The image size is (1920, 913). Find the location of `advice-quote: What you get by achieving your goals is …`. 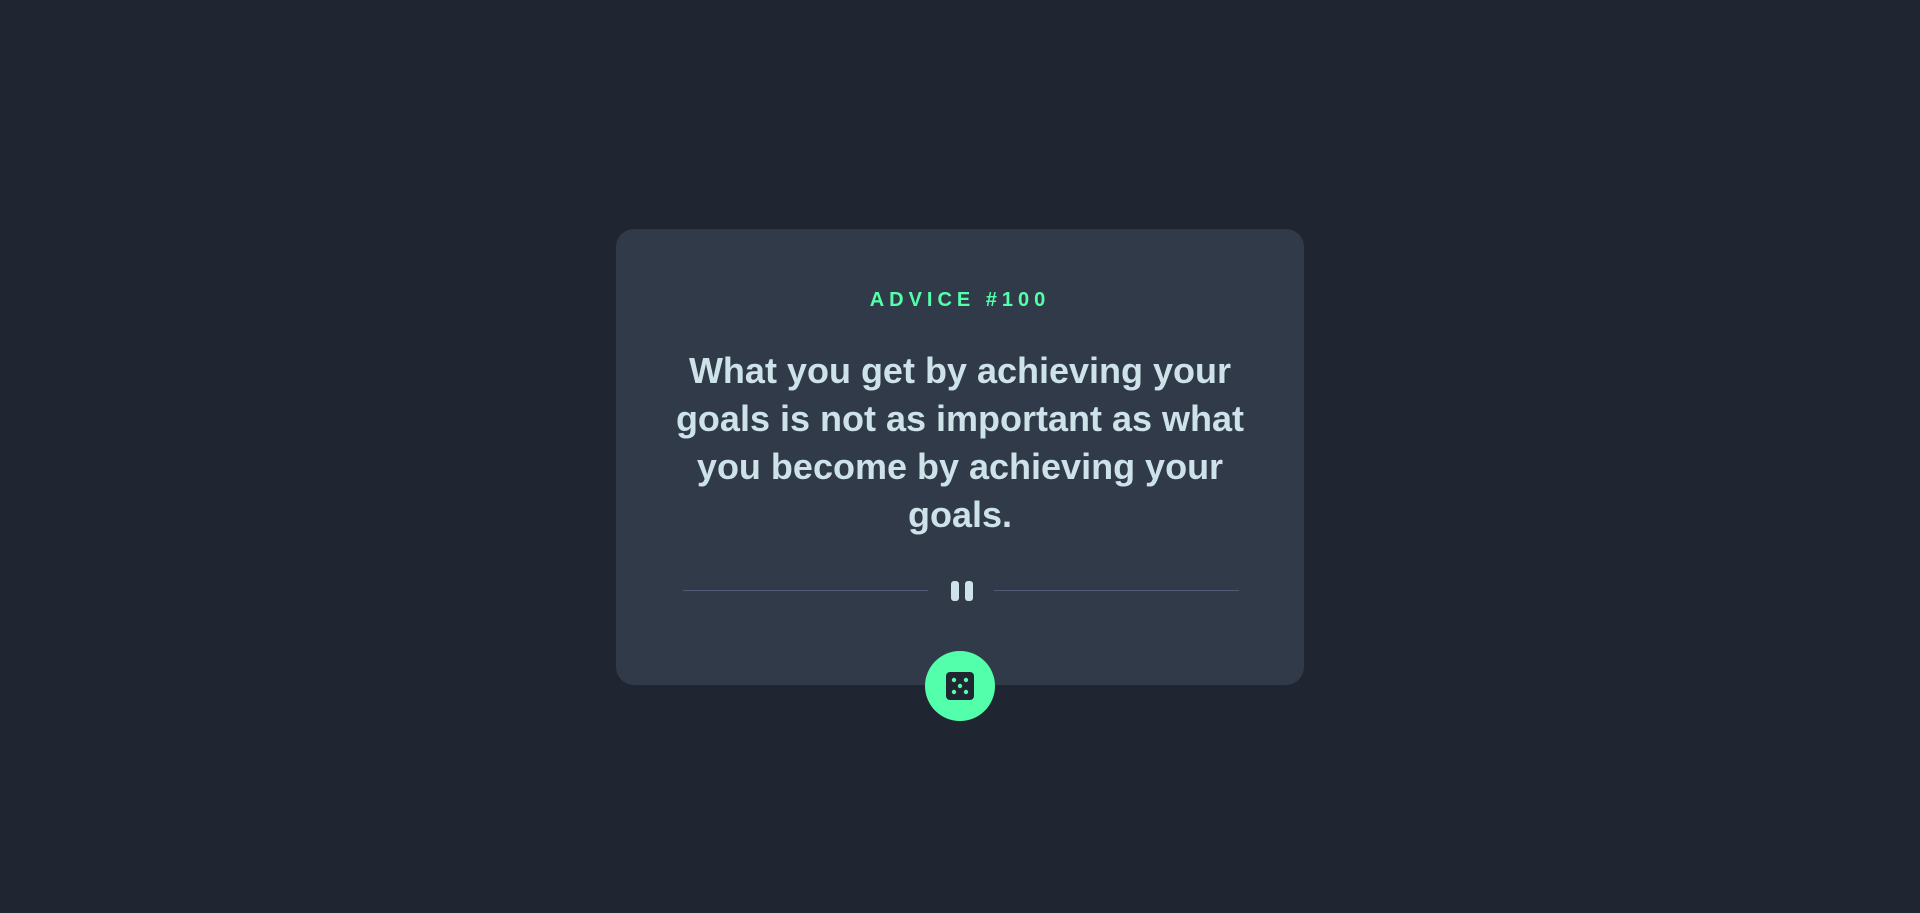

advice-quote: What you get by achieving your goals is … is located at coordinates (960, 442).